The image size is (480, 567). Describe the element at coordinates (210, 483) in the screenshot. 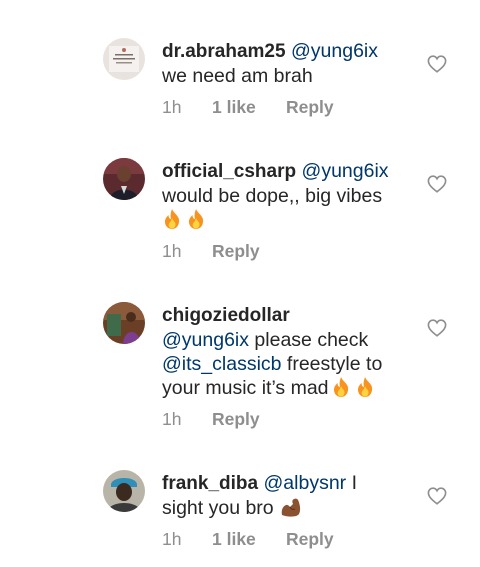

I see `username: frank_diba` at that location.